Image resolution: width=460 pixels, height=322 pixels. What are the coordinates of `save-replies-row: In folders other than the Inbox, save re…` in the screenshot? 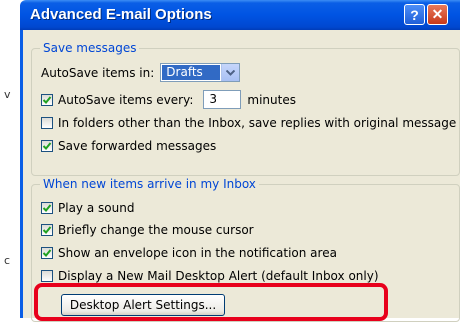 It's located at (248, 123).